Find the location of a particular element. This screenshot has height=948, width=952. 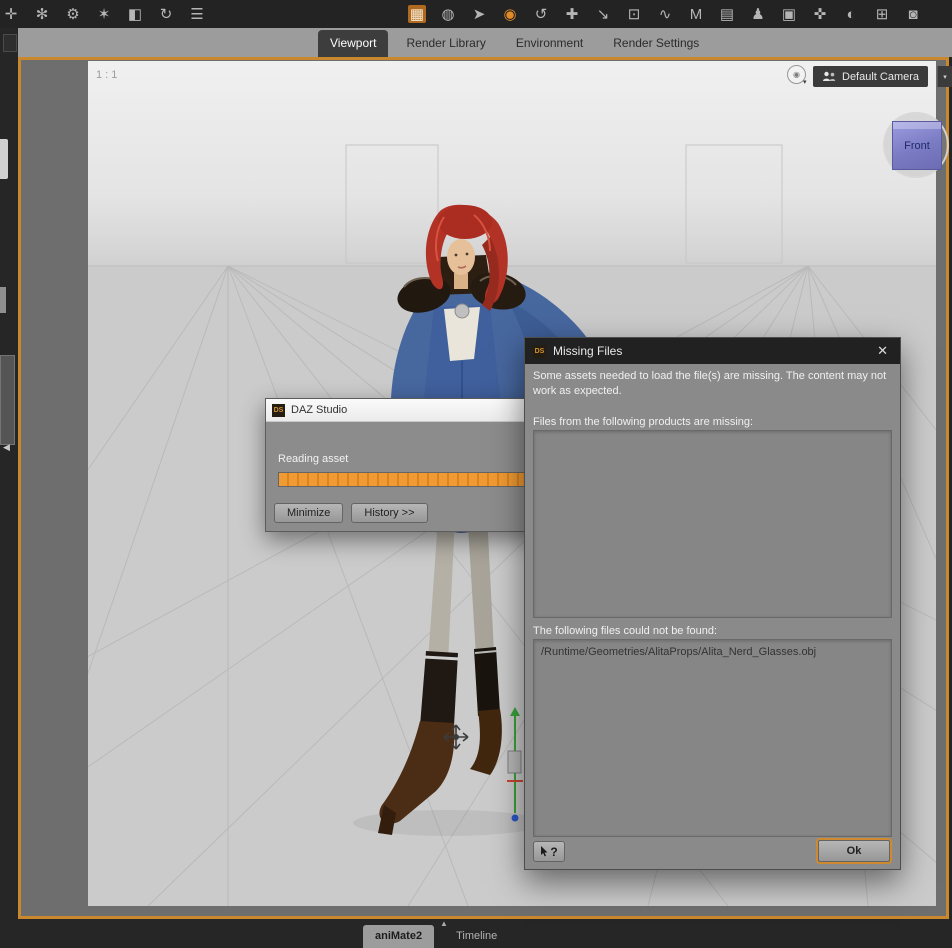

paint-bucket-tool-icon: ◧ is located at coordinates (135, 14).